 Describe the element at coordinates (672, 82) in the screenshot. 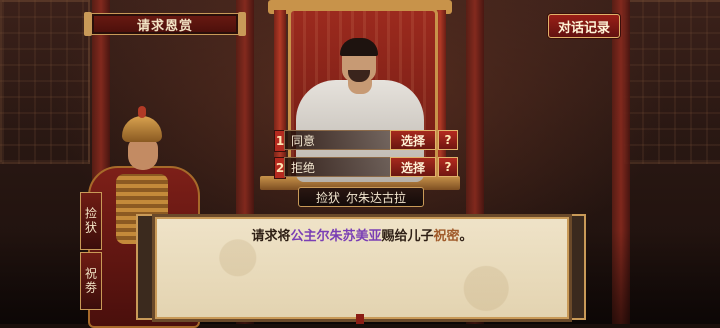

I see `window-lattice-right` at that location.